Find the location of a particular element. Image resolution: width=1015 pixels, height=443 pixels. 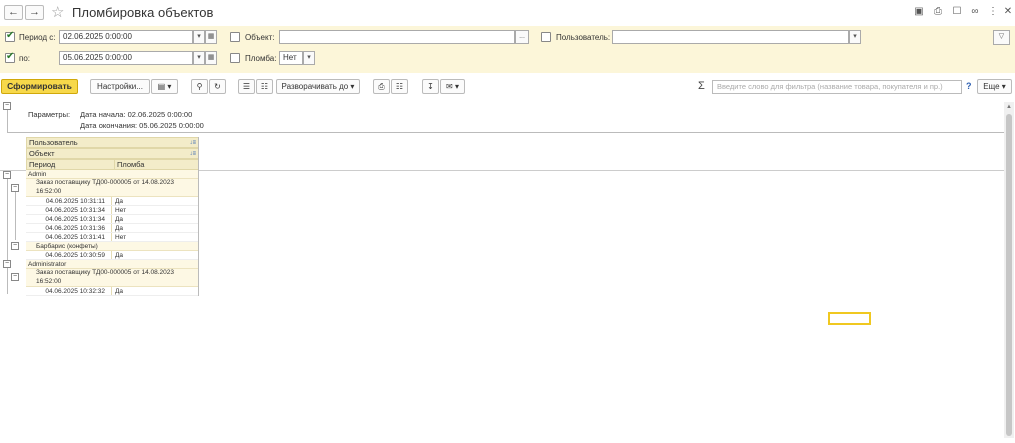

header-user: Пользователь ↓≡ is located at coordinates (112, 142).